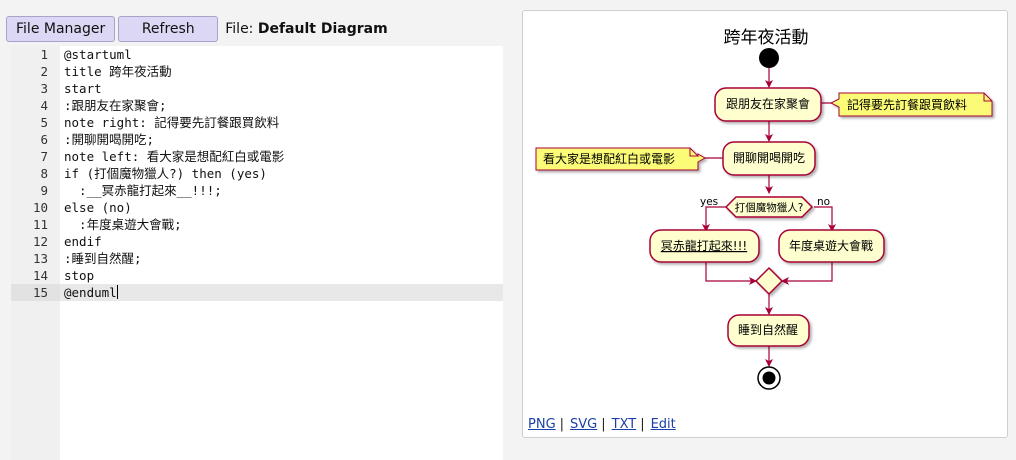 The image size is (1016, 460). Describe the element at coordinates (831, 245) in the screenshot. I see `activity-no: 年度桌遊大會戰` at that location.